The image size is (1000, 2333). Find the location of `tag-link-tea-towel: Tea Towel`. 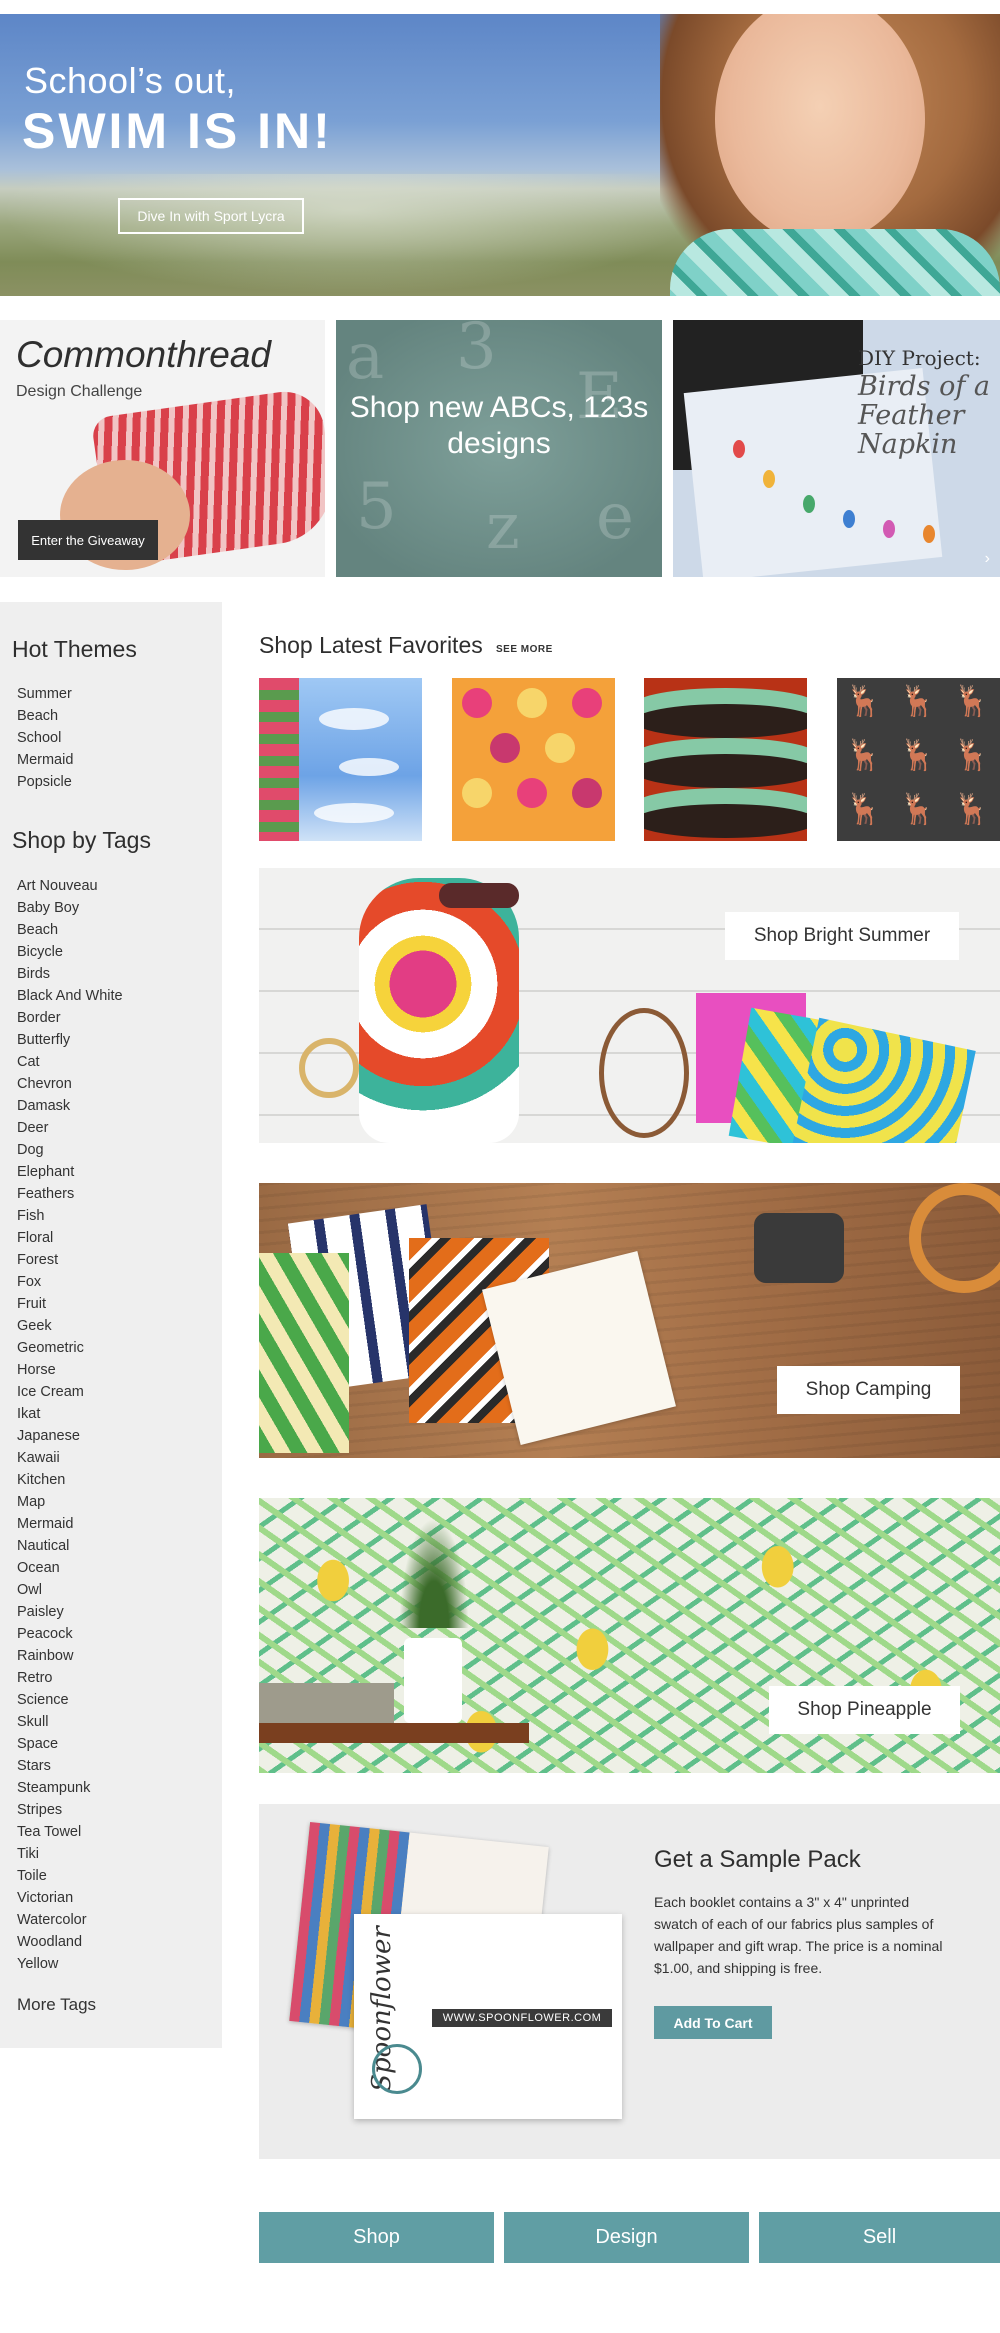

tag-link-tea-towel: Tea Towel is located at coordinates (70, 1832).